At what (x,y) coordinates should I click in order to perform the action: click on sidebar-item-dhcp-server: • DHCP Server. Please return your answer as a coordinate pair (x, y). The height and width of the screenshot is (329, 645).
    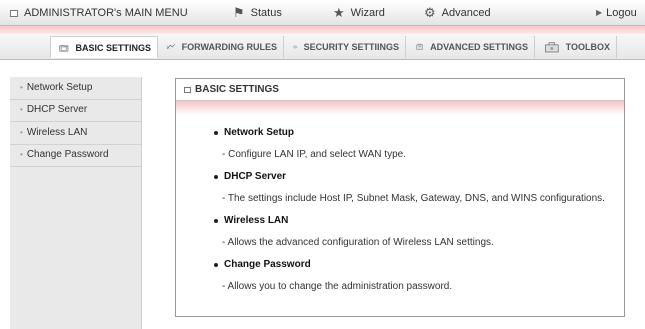
    Looking at the image, I should click on (75, 111).